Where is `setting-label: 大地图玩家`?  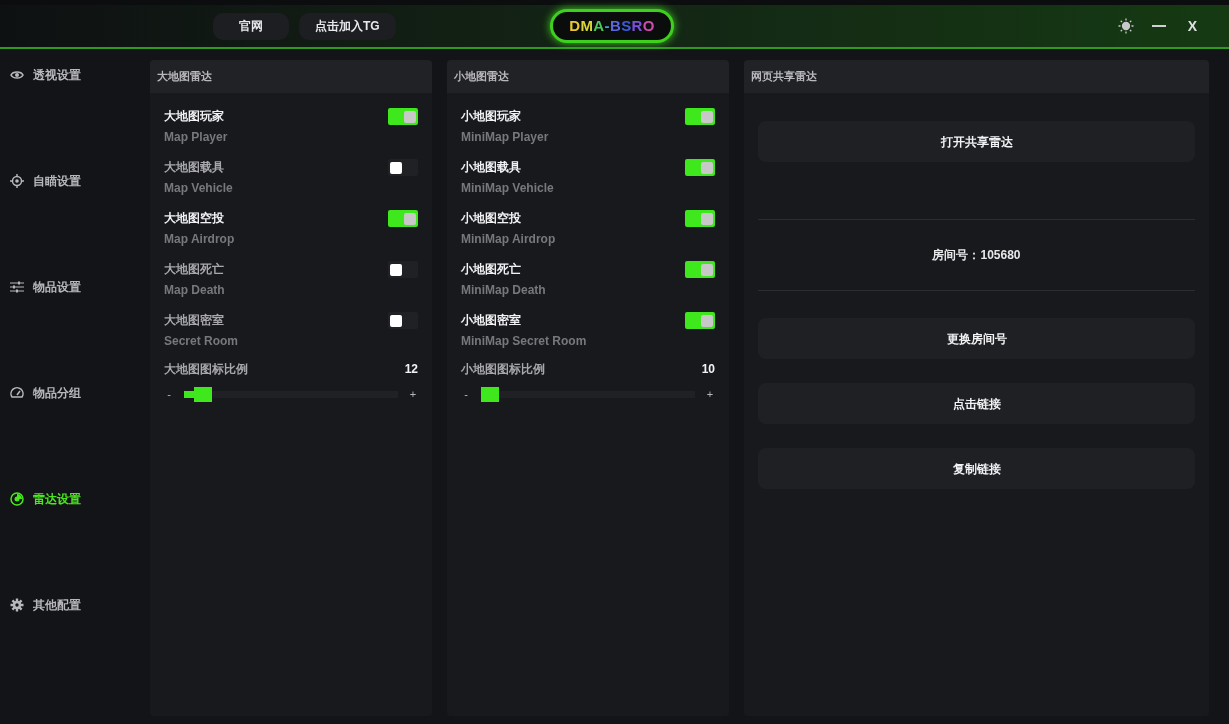
setting-label: 大地图玩家 is located at coordinates (194, 116).